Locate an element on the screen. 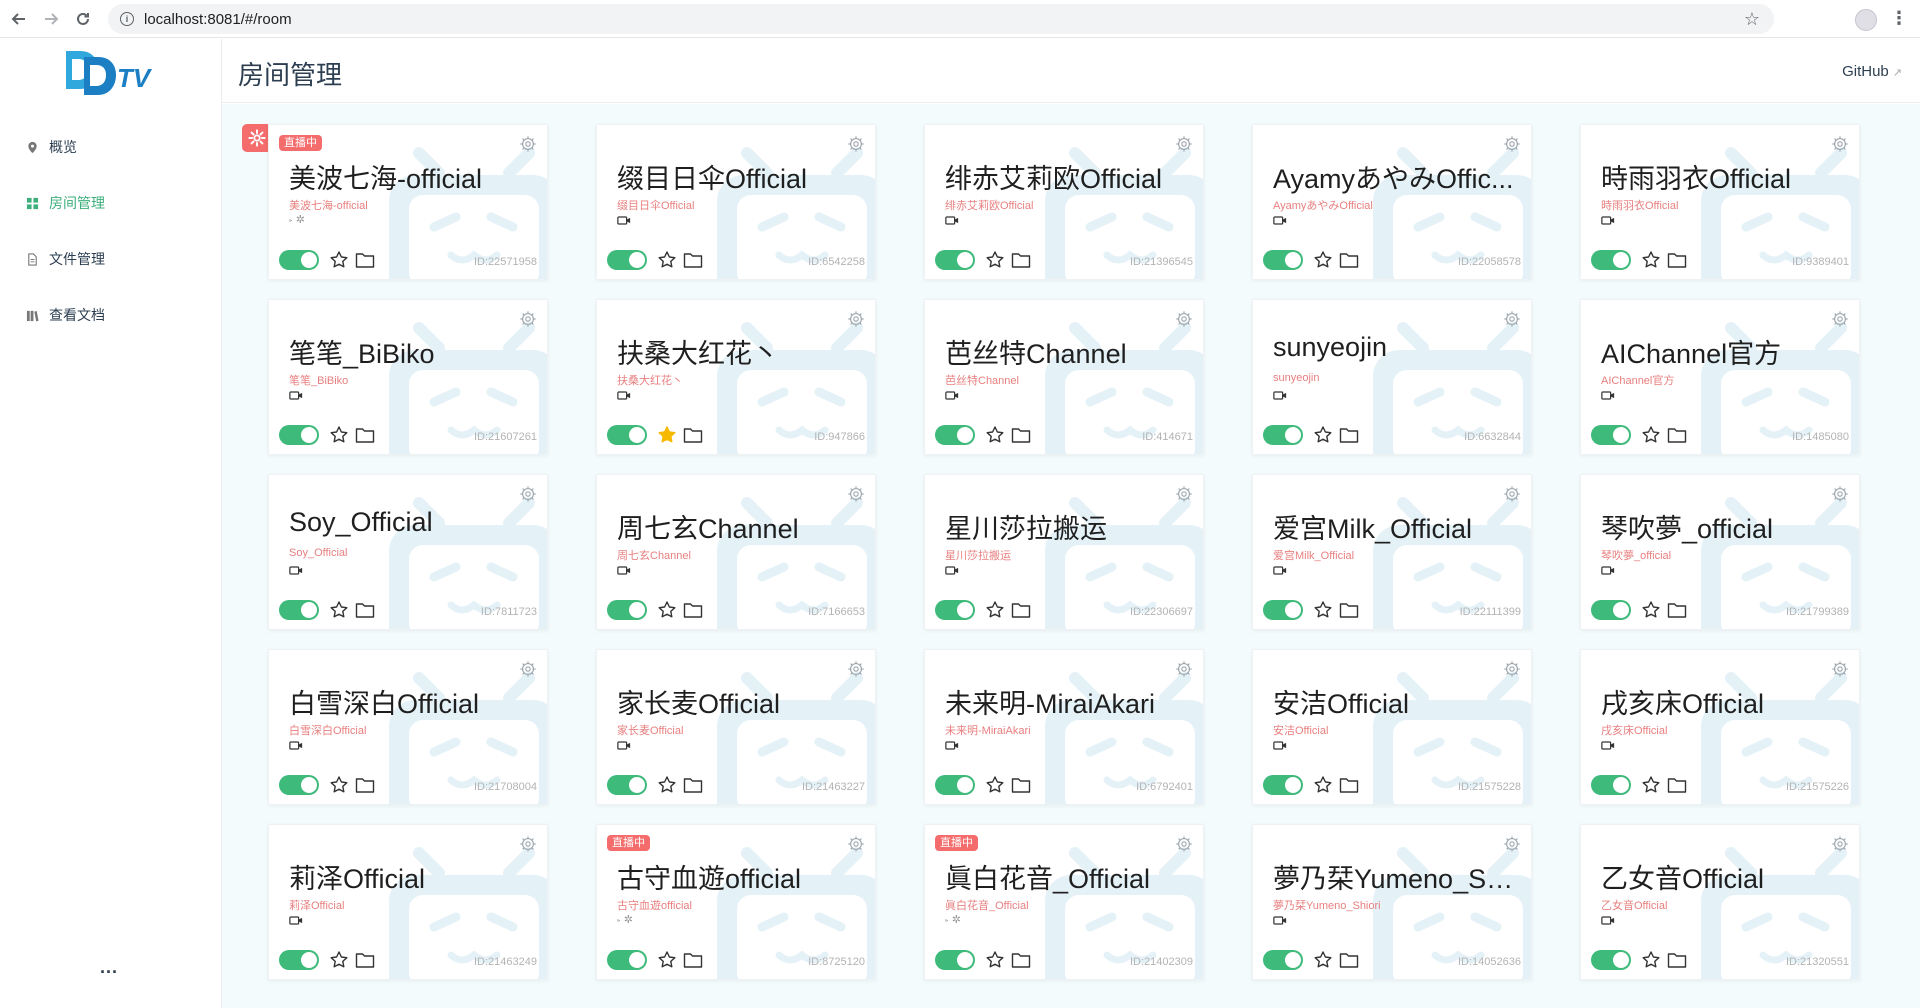 This screenshot has width=1920, height=1008. room-card: sunyeojin sunyeojin ID:6632844 is located at coordinates (1392, 377).